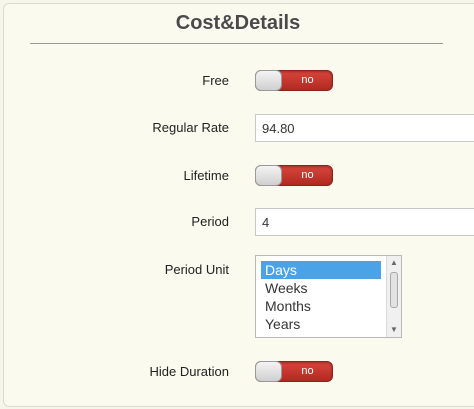  Describe the element at coordinates (206, 175) in the screenshot. I see `lifetime-label: Lifetime` at that location.